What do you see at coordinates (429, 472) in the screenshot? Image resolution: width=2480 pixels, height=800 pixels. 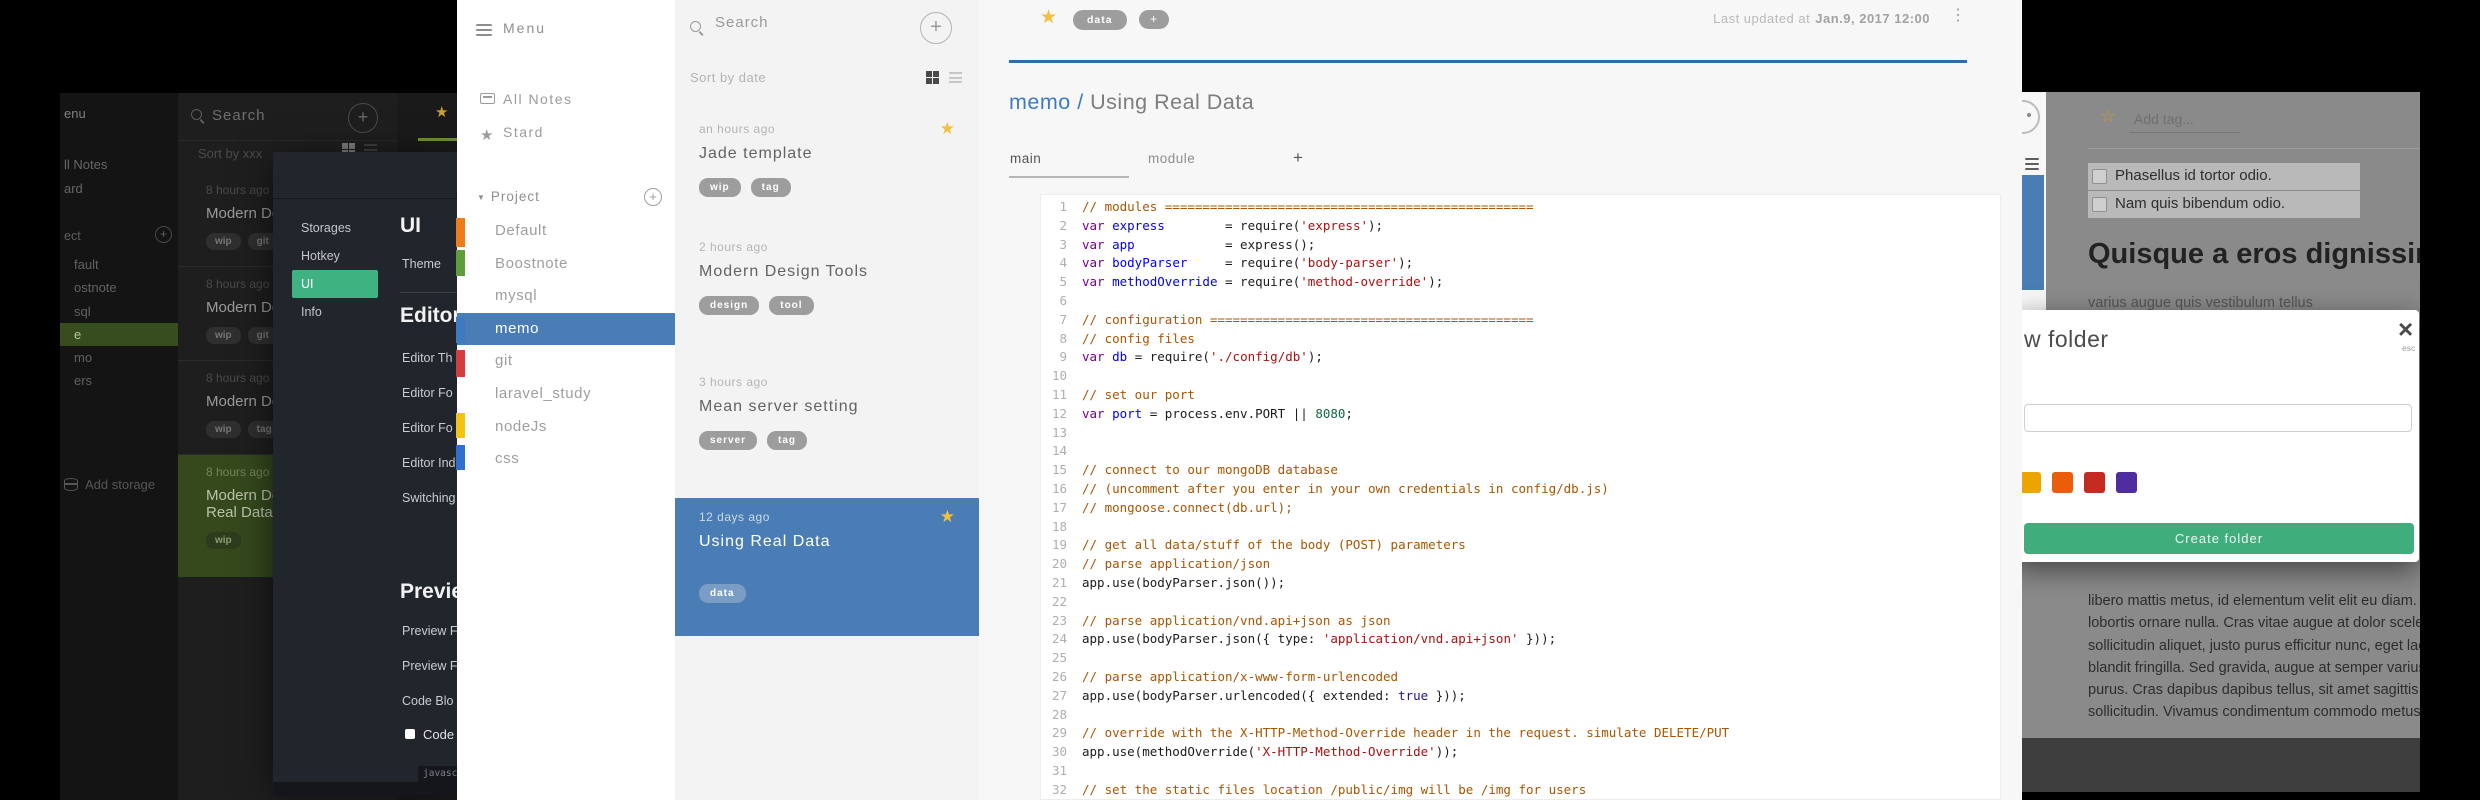 I see `settings-row: Editor Ind` at bounding box center [429, 472].